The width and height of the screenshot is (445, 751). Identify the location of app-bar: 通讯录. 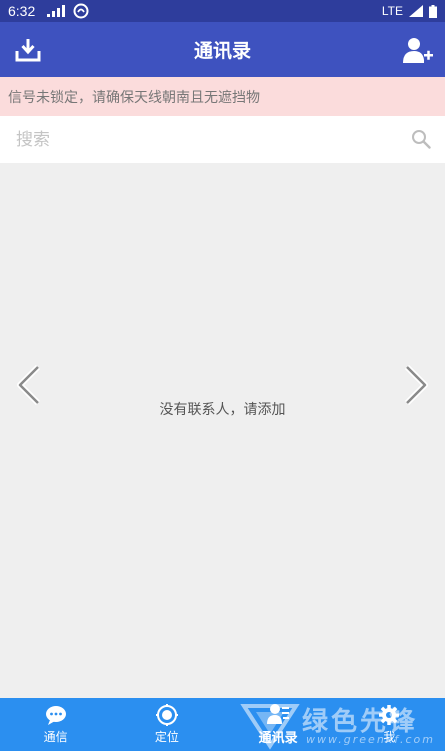
(222, 49).